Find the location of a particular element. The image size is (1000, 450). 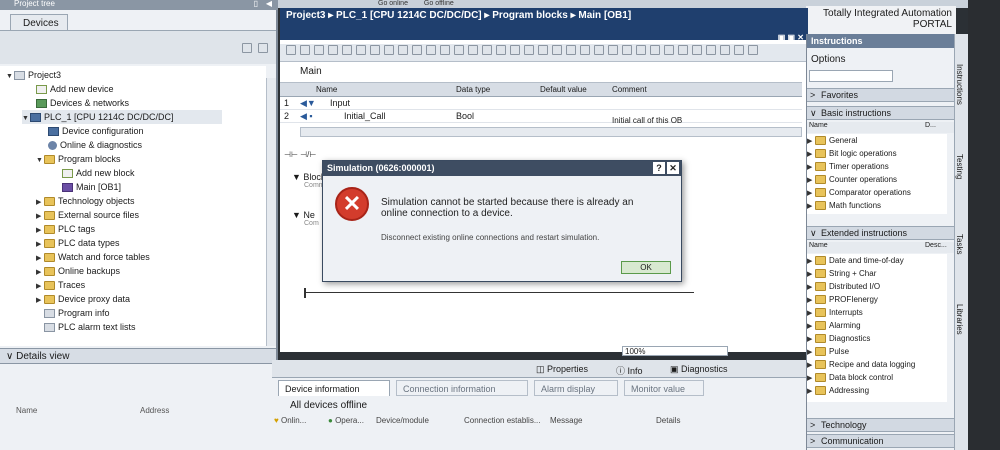

go-offline-button: Go offline is located at coordinates (439, 3).